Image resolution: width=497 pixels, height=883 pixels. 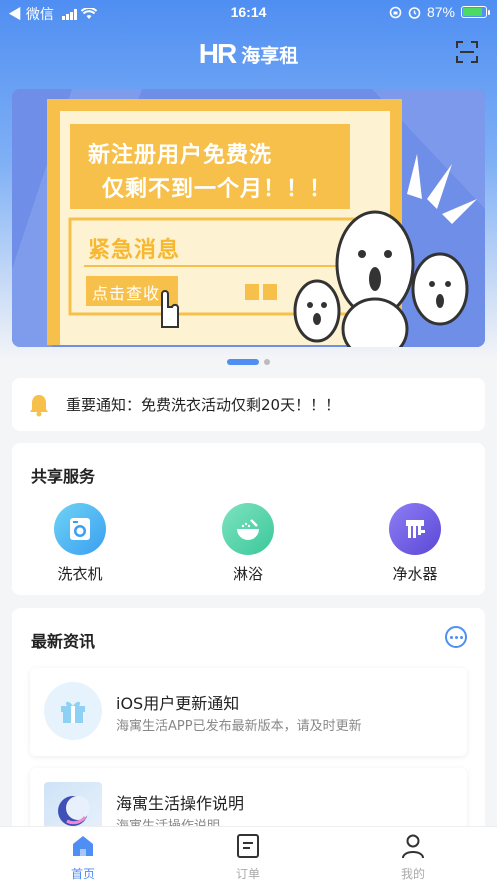 I want to click on gift-icon, so click(x=73, y=711).